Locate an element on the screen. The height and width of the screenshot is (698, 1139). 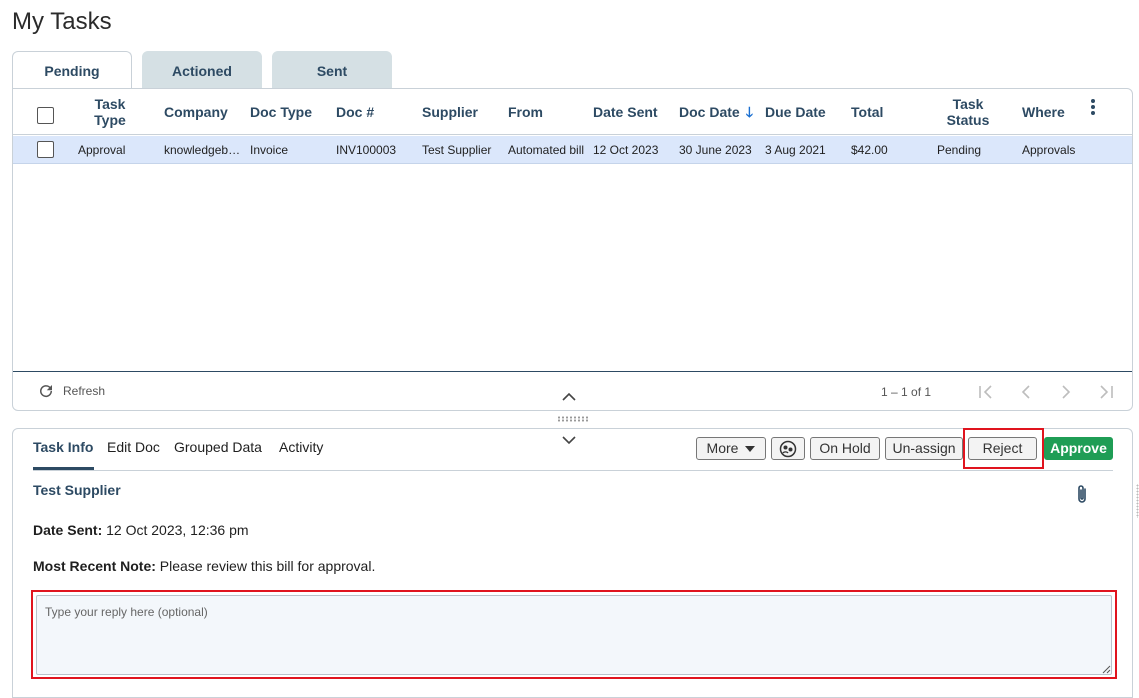
cell-due-date: 3 Aug 2021 is located at coordinates (795, 150).